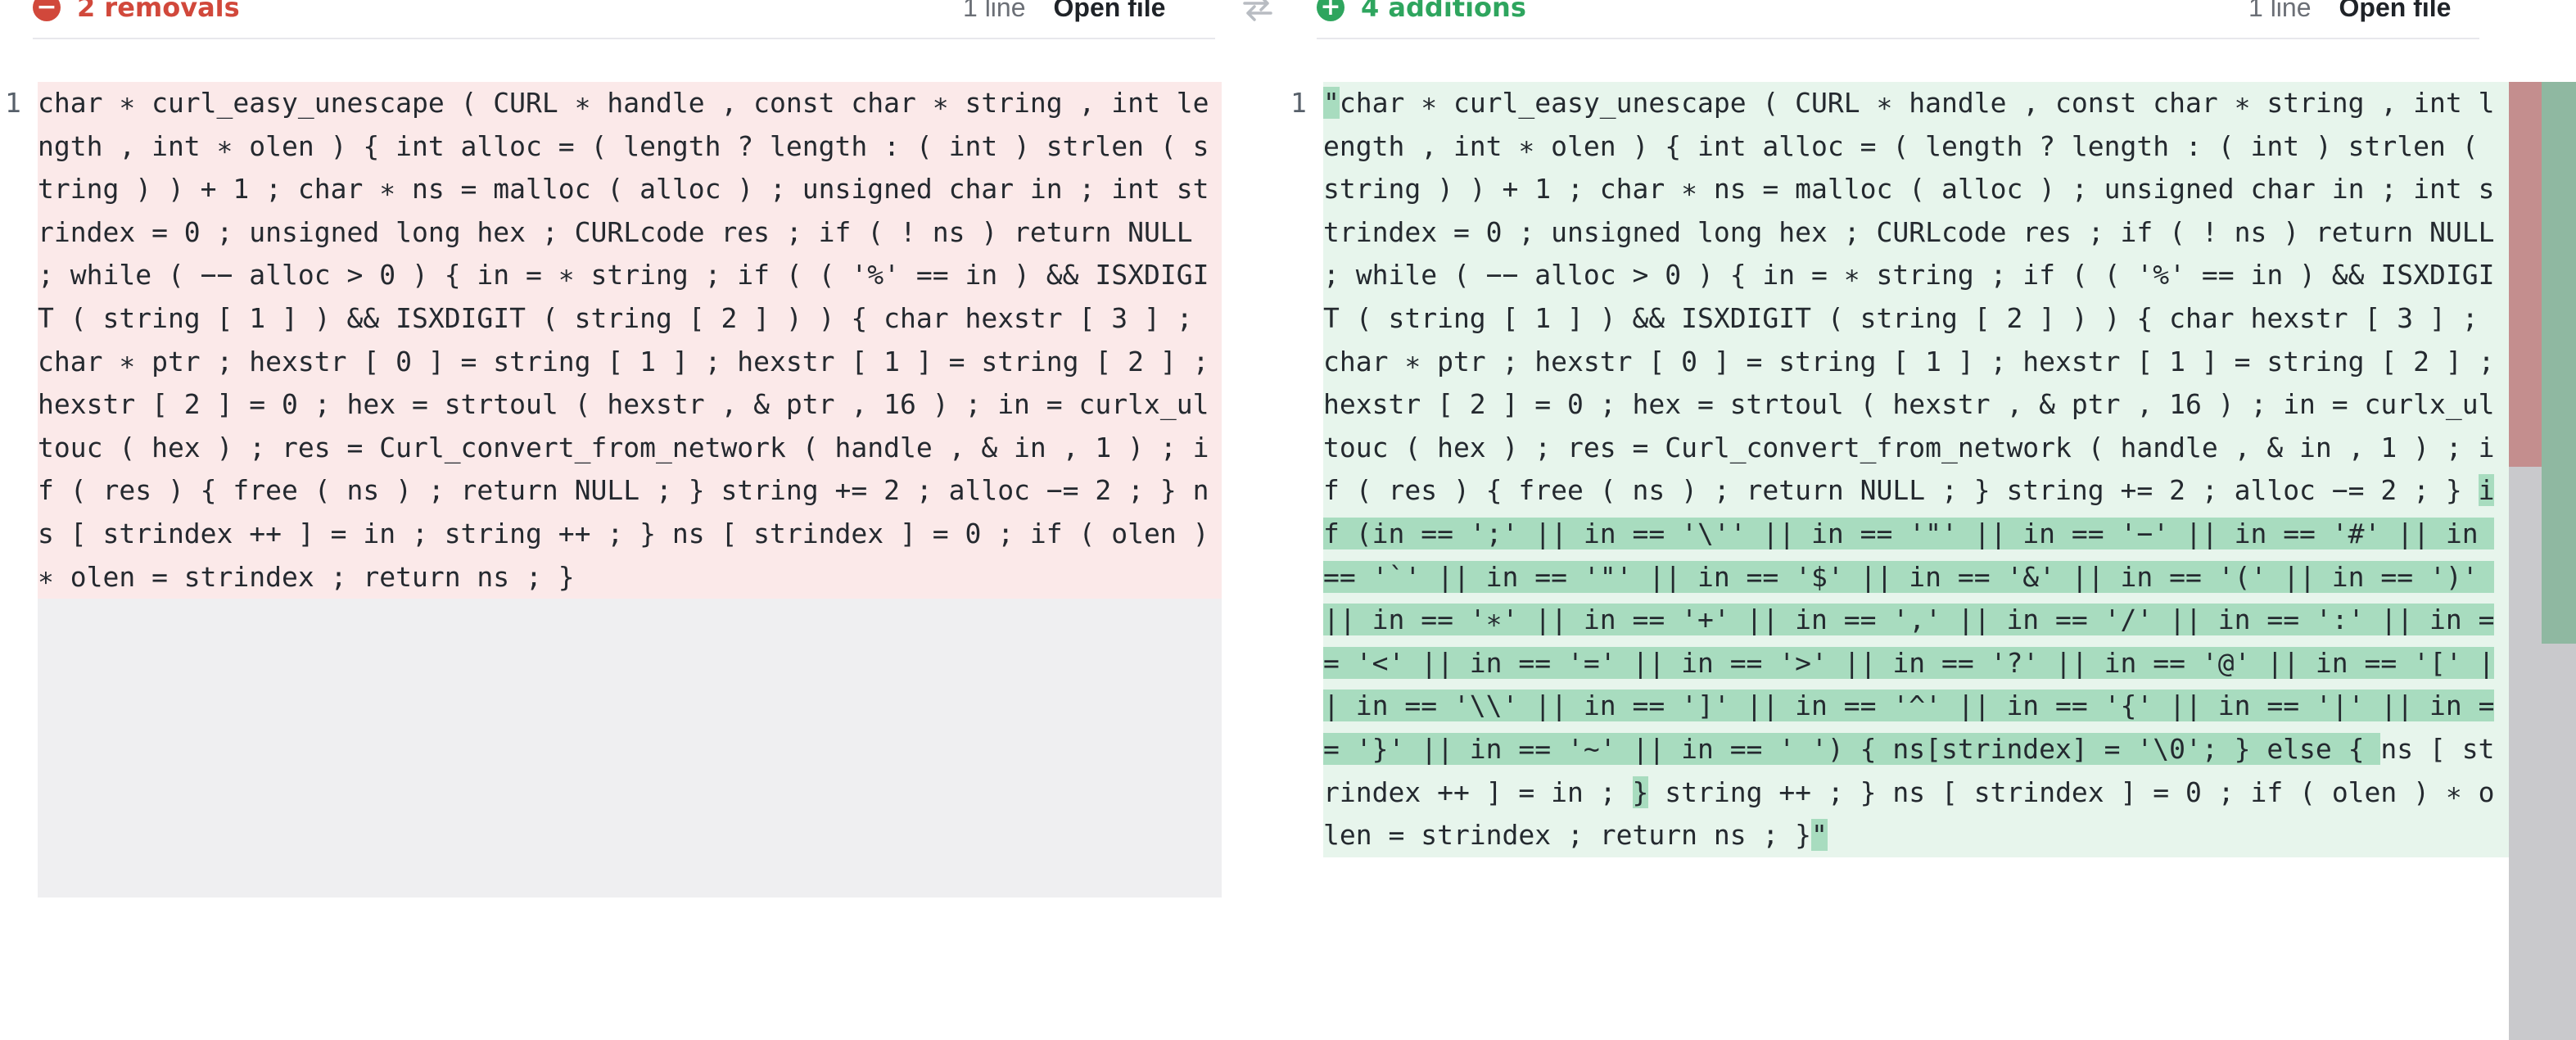 Image resolution: width=2576 pixels, height=1040 pixels. I want to click on left-diff-header: − 2 removals, so click(136, 13).